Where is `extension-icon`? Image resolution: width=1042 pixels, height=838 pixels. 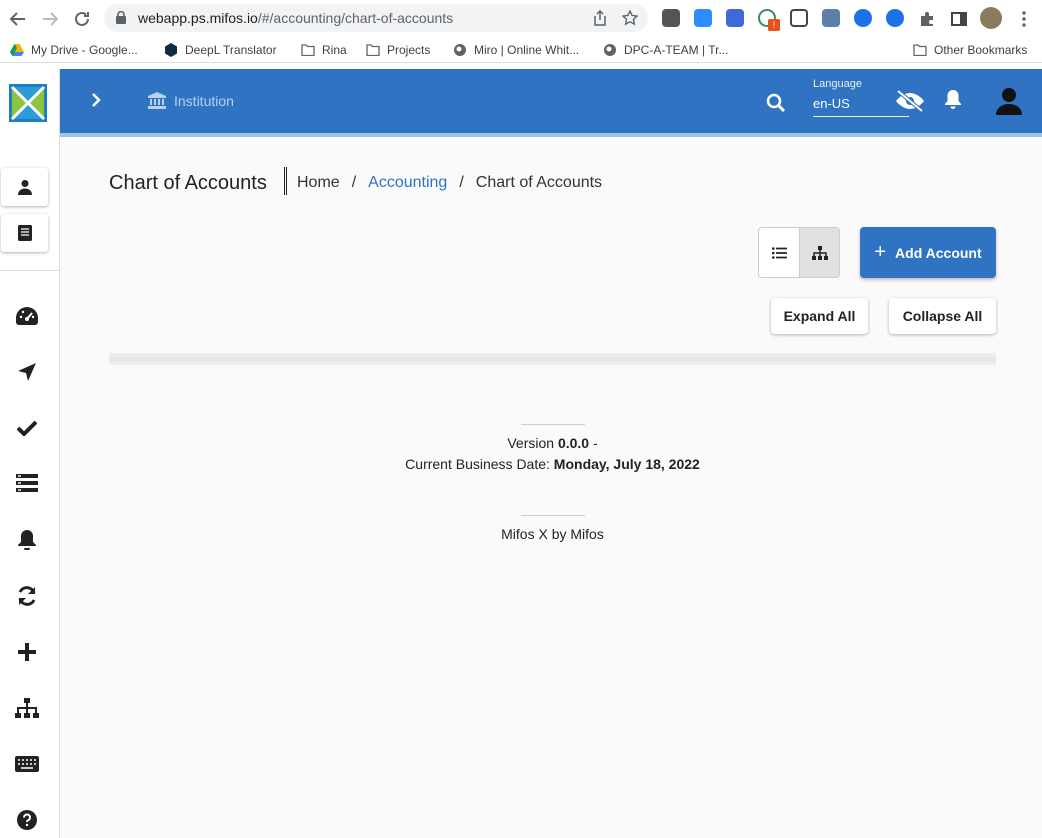
extension-icon is located at coordinates (671, 18).